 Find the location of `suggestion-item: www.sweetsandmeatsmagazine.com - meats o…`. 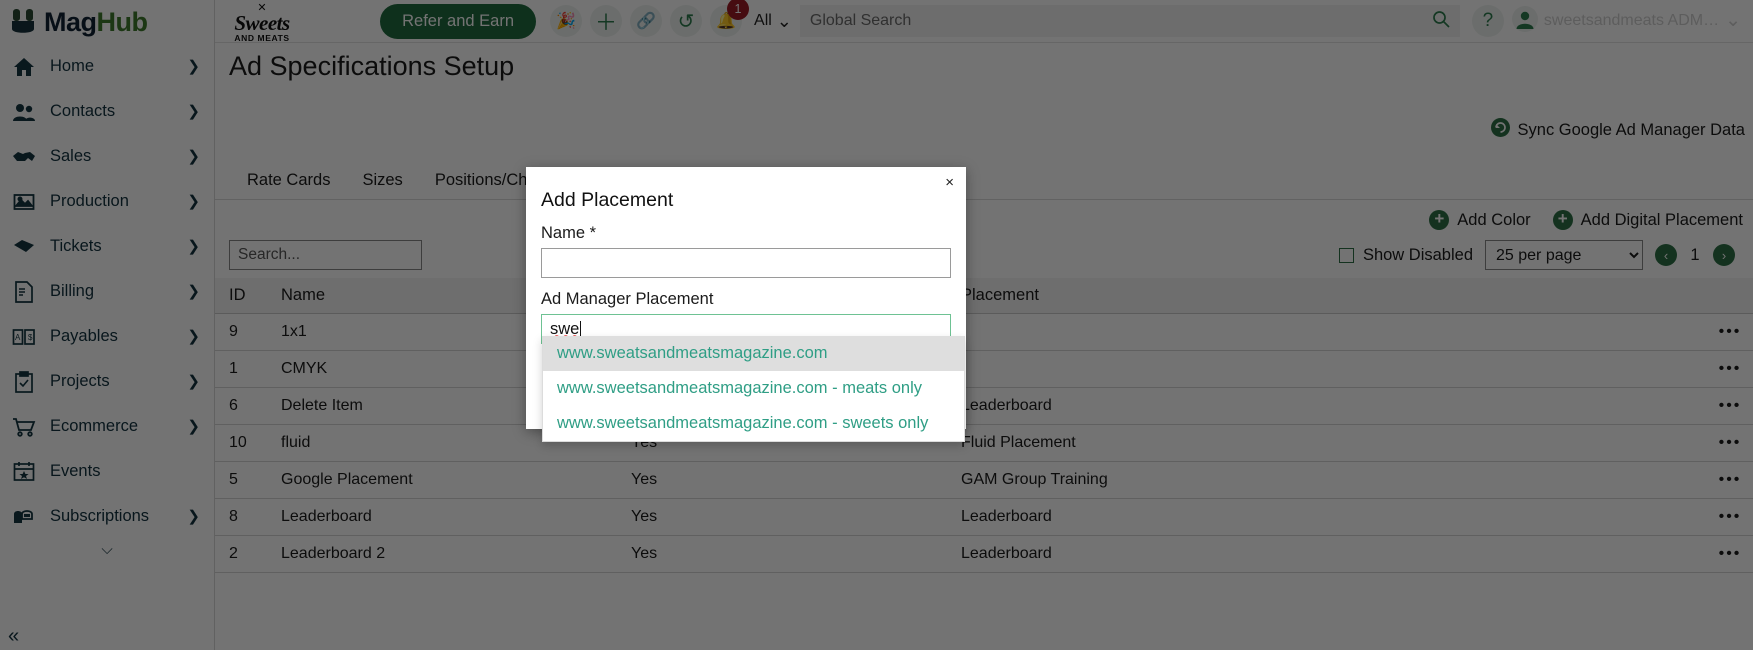

suggestion-item: www.sweetsandmeatsmagazine.com - meats o… is located at coordinates (753, 388).